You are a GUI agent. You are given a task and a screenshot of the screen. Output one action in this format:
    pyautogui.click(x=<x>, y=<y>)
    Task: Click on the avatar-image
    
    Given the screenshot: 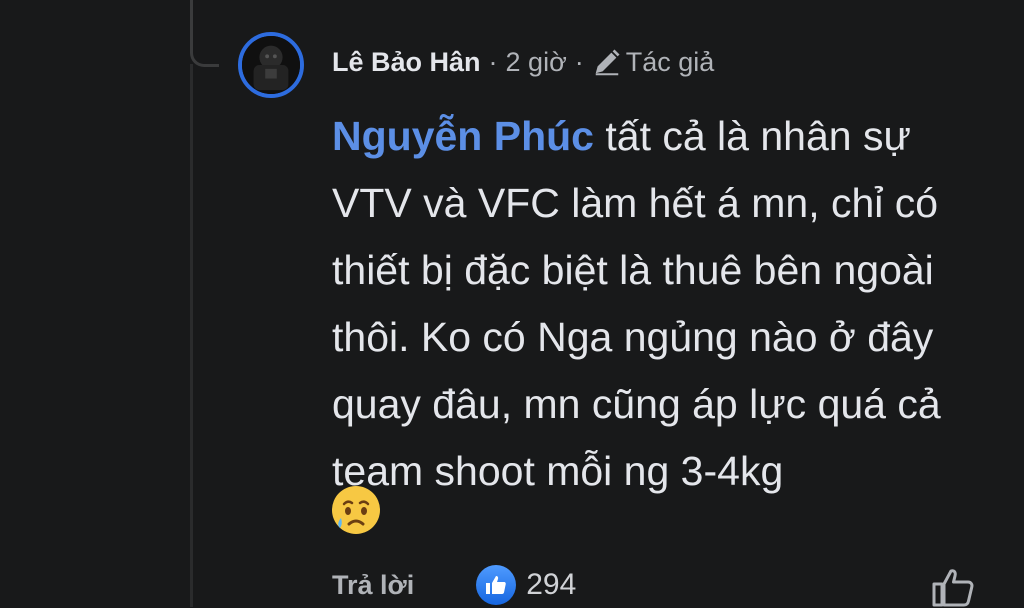 What is the action you would take?
    pyautogui.click(x=271, y=65)
    